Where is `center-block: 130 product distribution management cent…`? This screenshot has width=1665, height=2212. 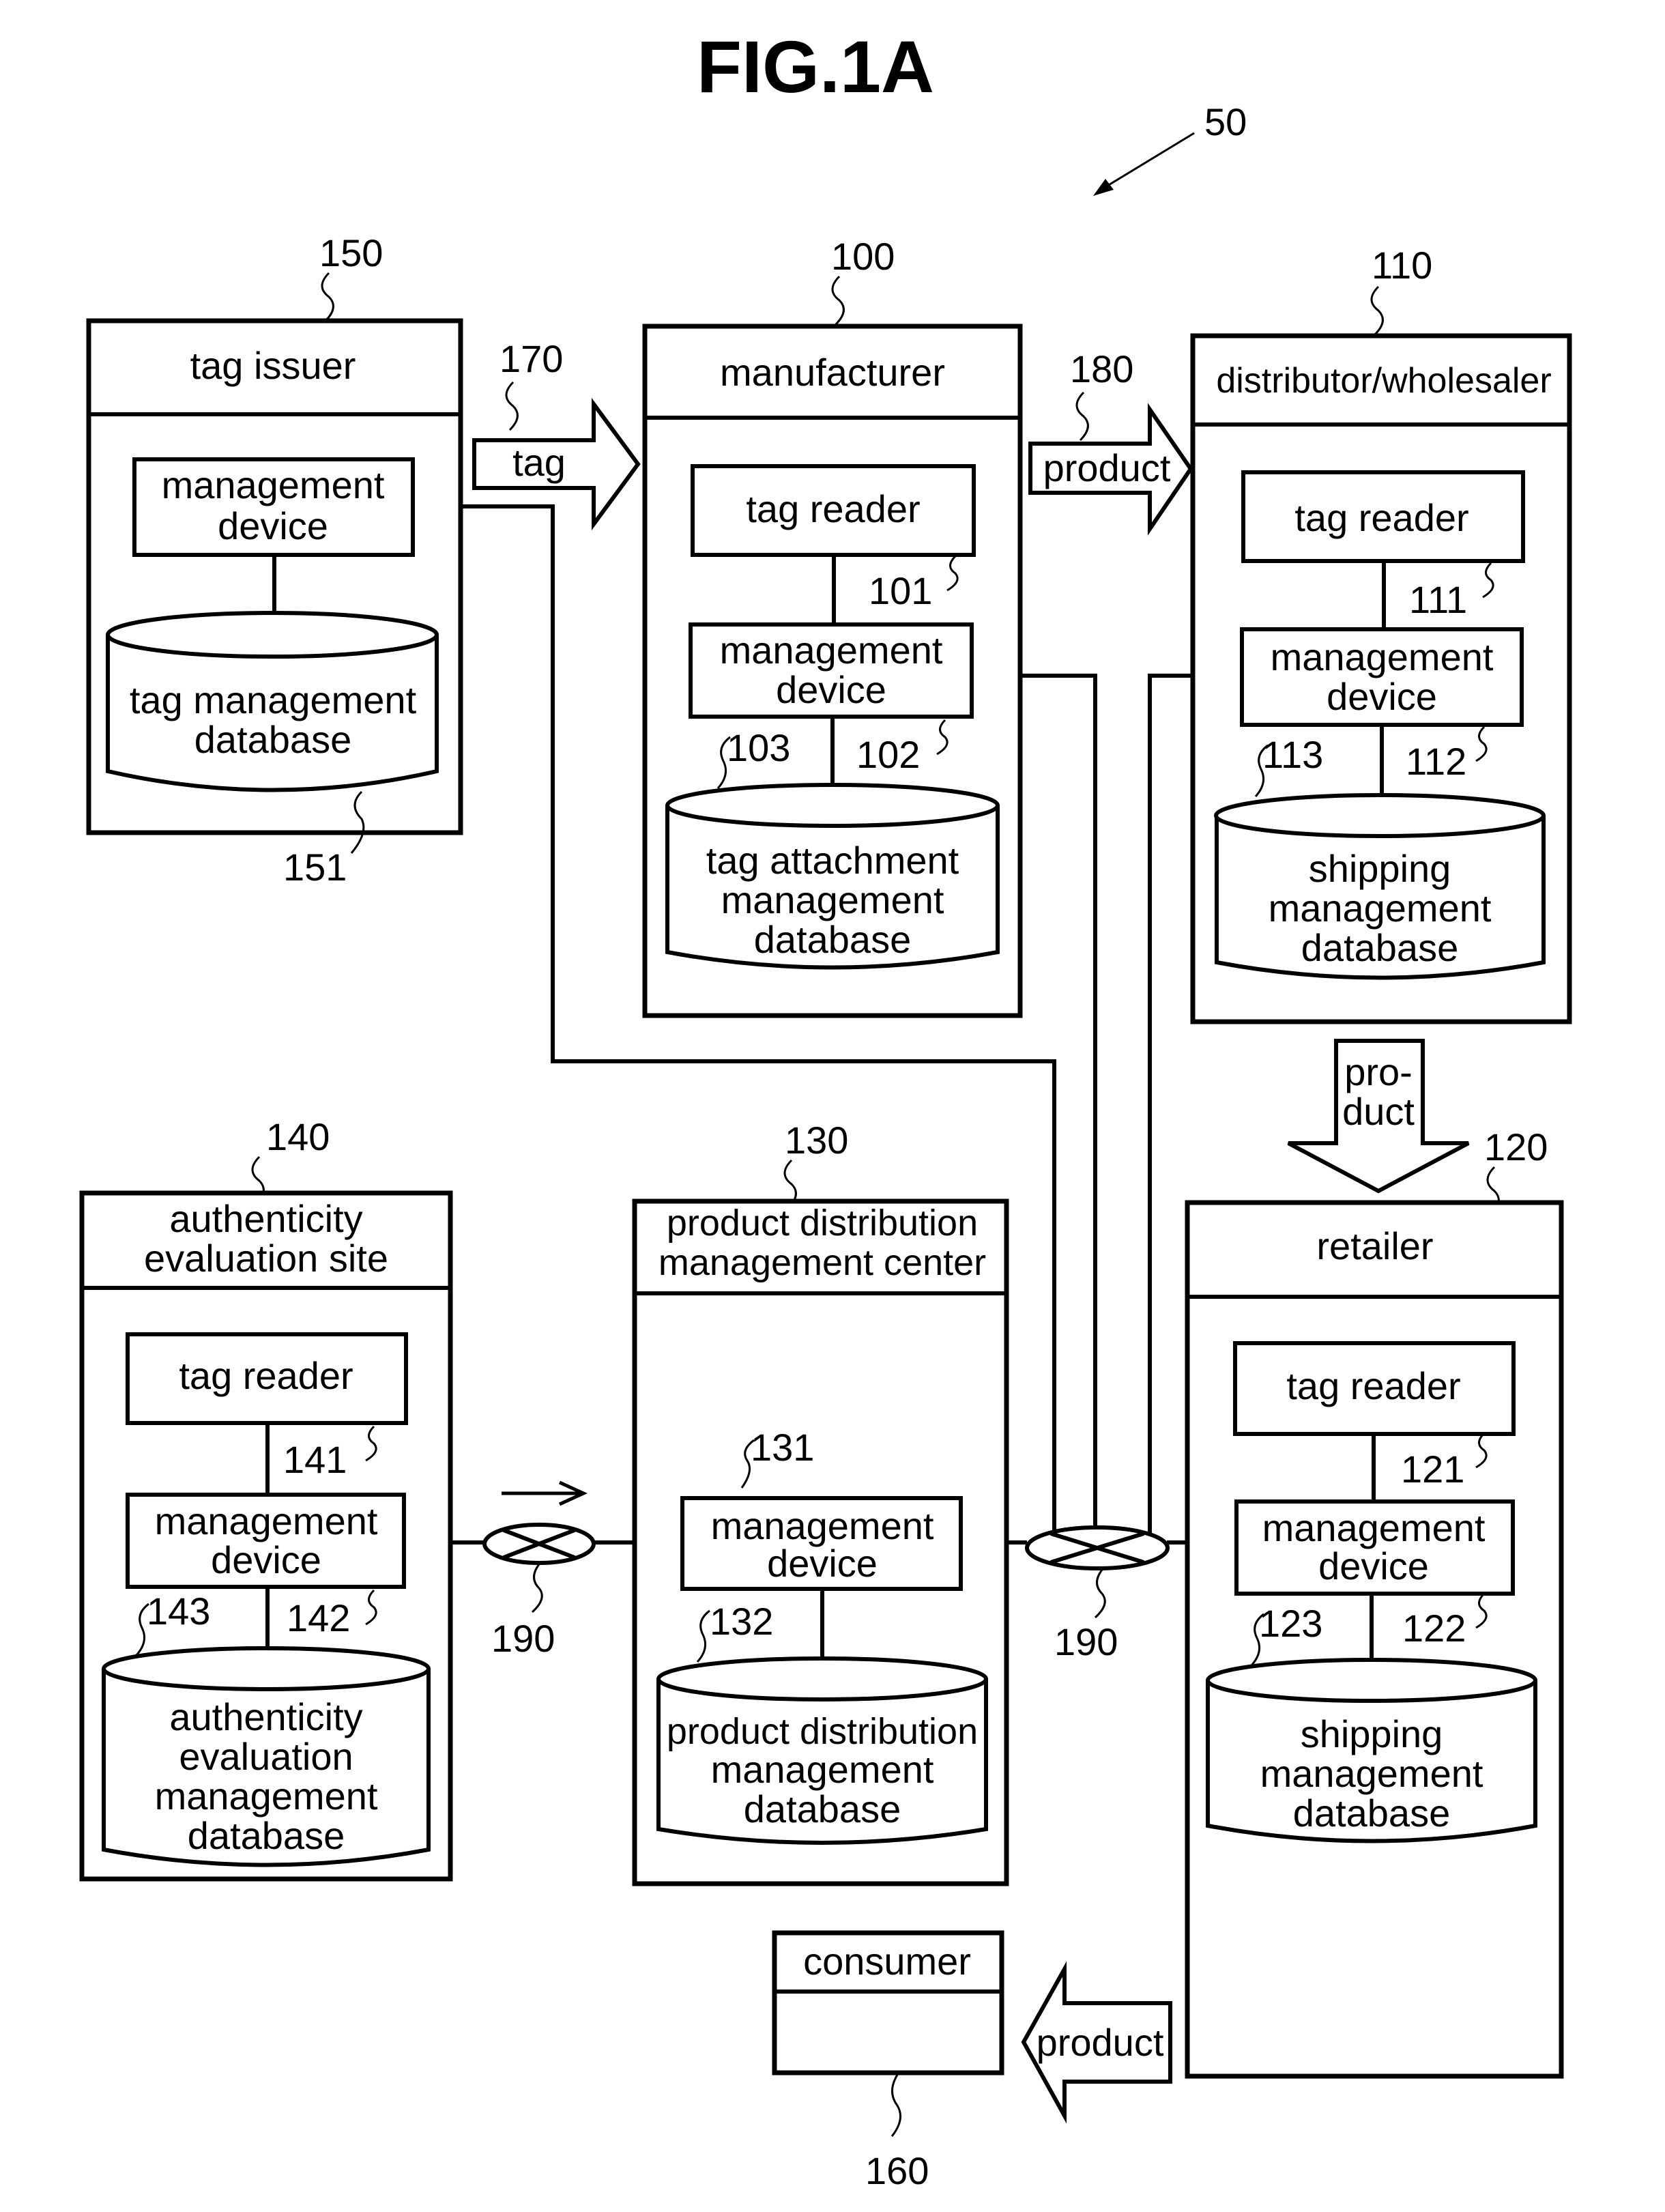 center-block: 130 product distribution management cent… is located at coordinates (820, 1502).